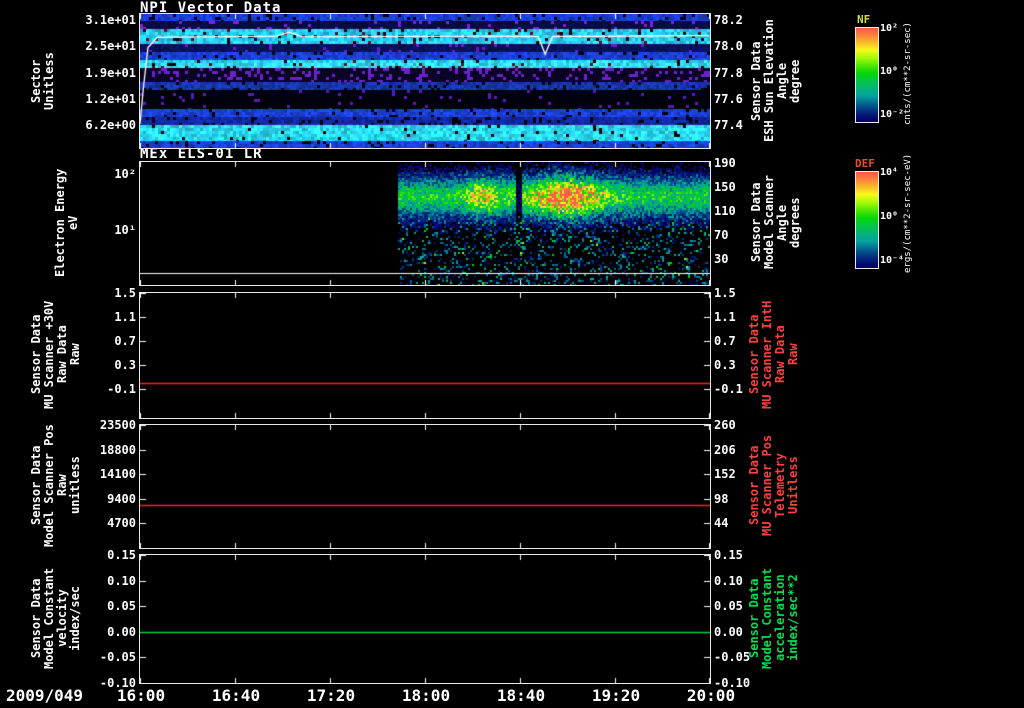 Image resolution: width=1024 pixels, height=708 pixels. I want to click on time-tick-label: 17:20, so click(331, 695).